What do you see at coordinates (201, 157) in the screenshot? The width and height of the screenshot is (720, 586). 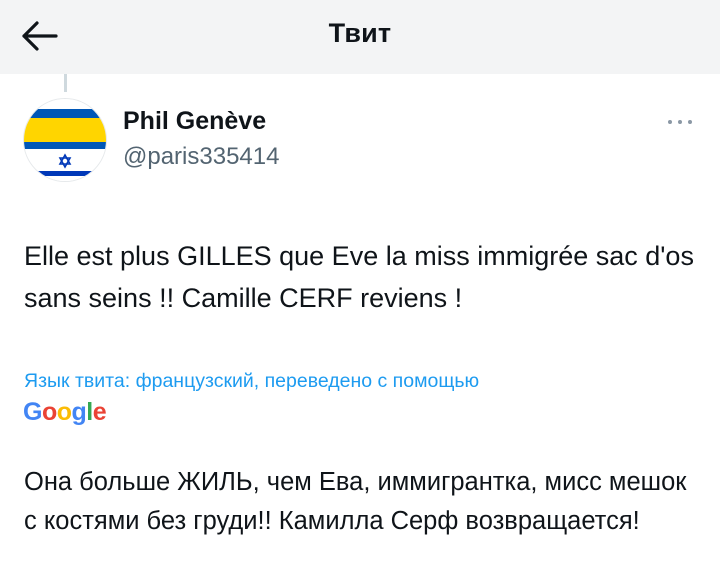 I see `author-handle: @paris335414` at bounding box center [201, 157].